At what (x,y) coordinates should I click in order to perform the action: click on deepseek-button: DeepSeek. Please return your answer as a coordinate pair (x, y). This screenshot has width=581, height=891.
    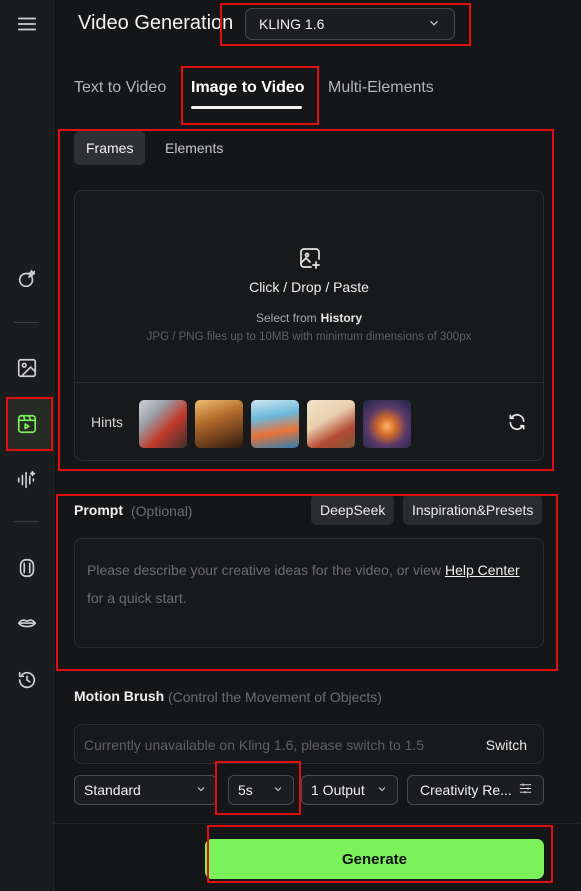
    Looking at the image, I should click on (353, 509).